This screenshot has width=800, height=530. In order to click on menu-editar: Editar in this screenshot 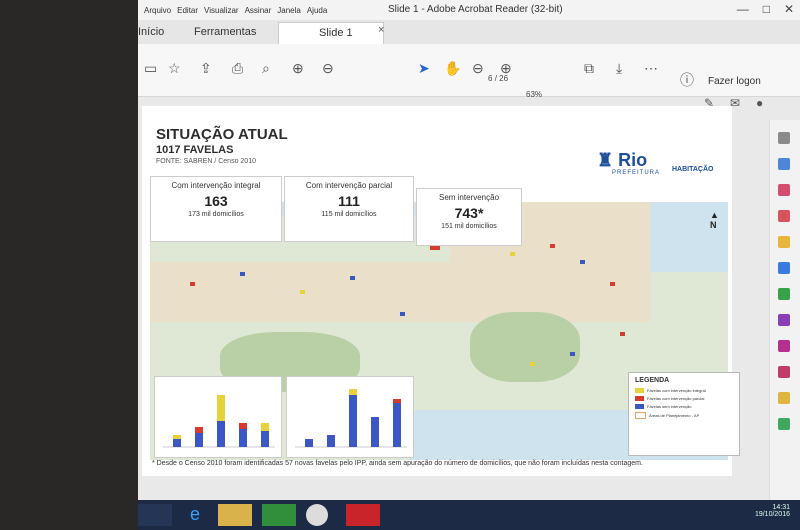, I will do `click(187, 10)`.